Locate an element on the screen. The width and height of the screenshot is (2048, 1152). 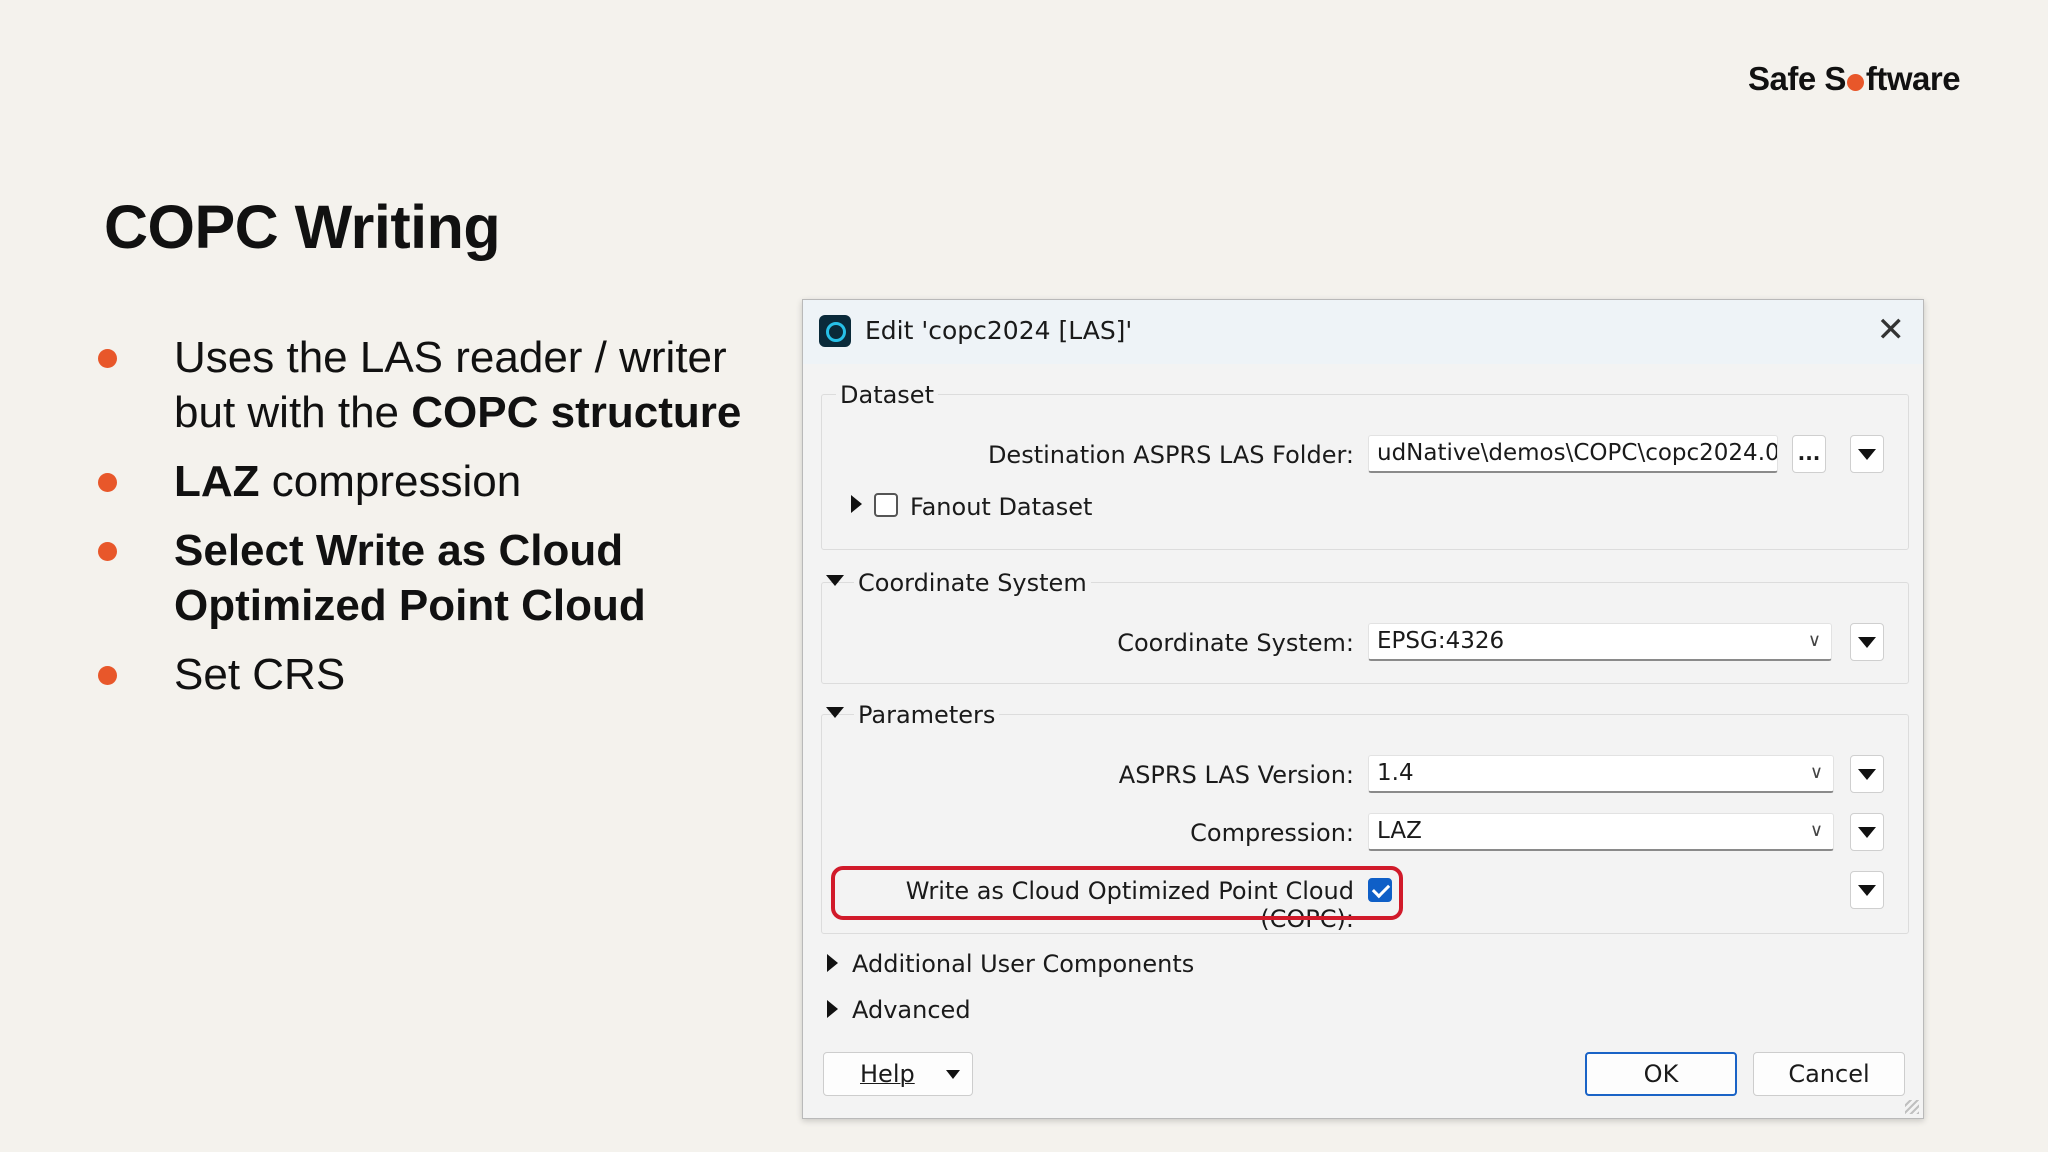
logo-text-start: Safe S is located at coordinates (1797, 78).